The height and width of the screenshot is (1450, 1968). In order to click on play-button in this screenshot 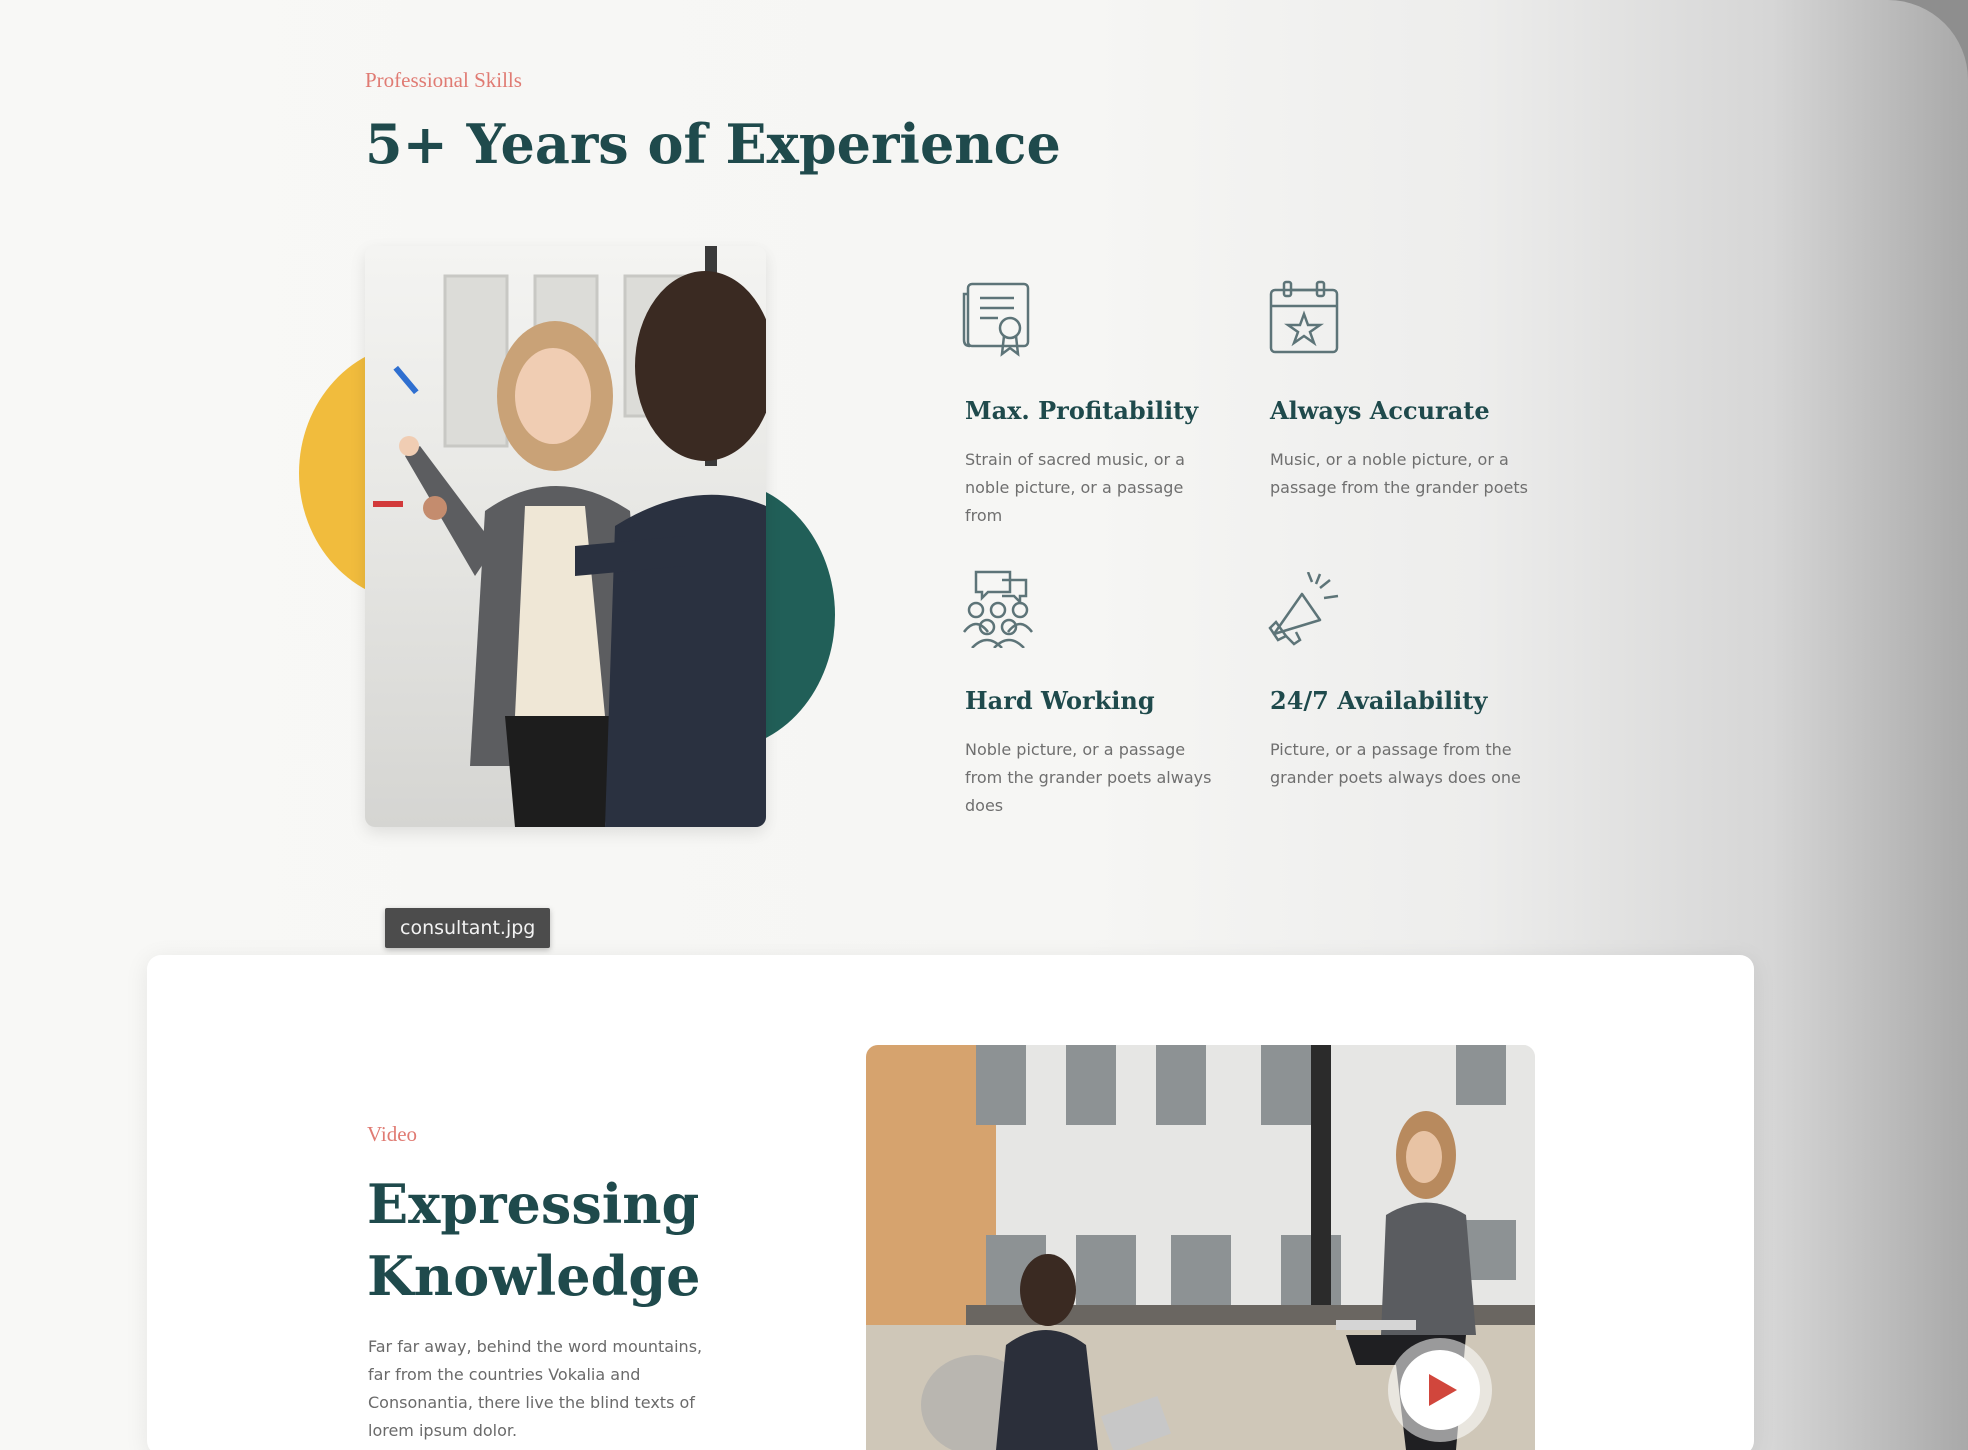, I will do `click(1440, 1390)`.